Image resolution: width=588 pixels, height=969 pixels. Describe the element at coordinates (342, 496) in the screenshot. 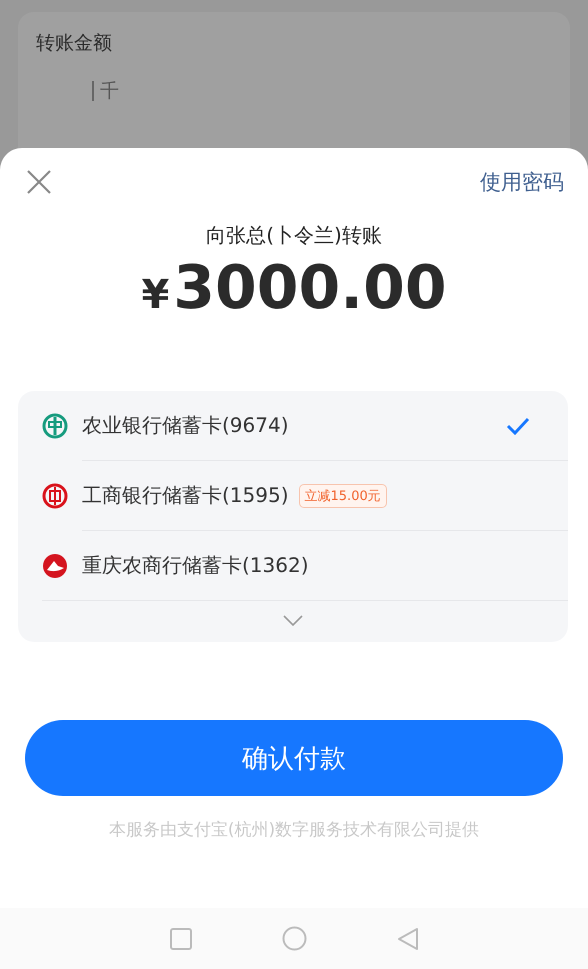

I see `discount-tag: 立减15.00元` at that location.